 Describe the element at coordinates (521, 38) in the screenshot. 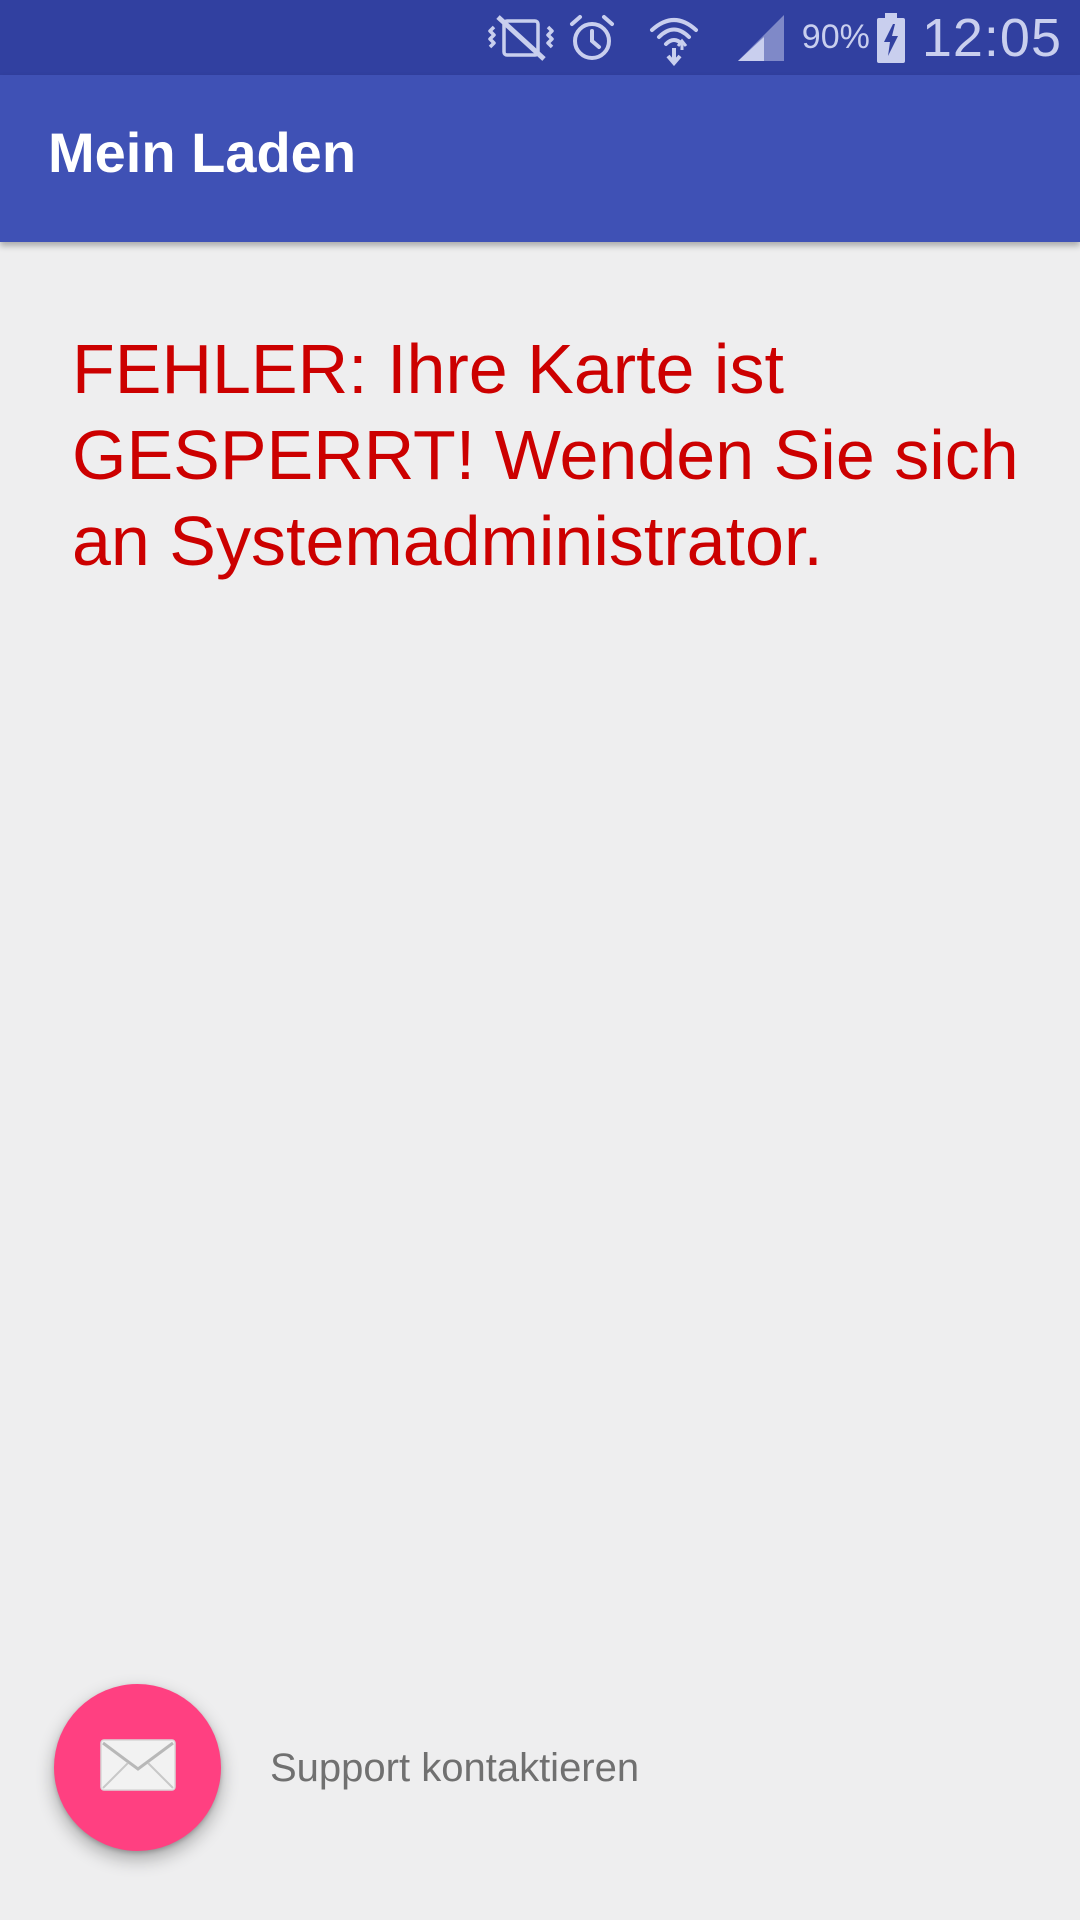

I see `vibrate-icon` at that location.